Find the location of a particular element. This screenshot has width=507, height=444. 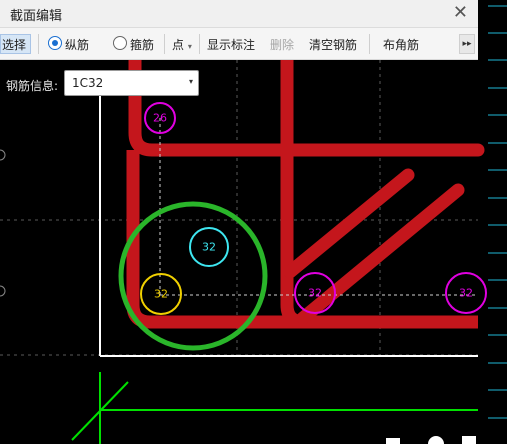

radio-stirrup-label: 箍筋 is located at coordinates (142, 44).